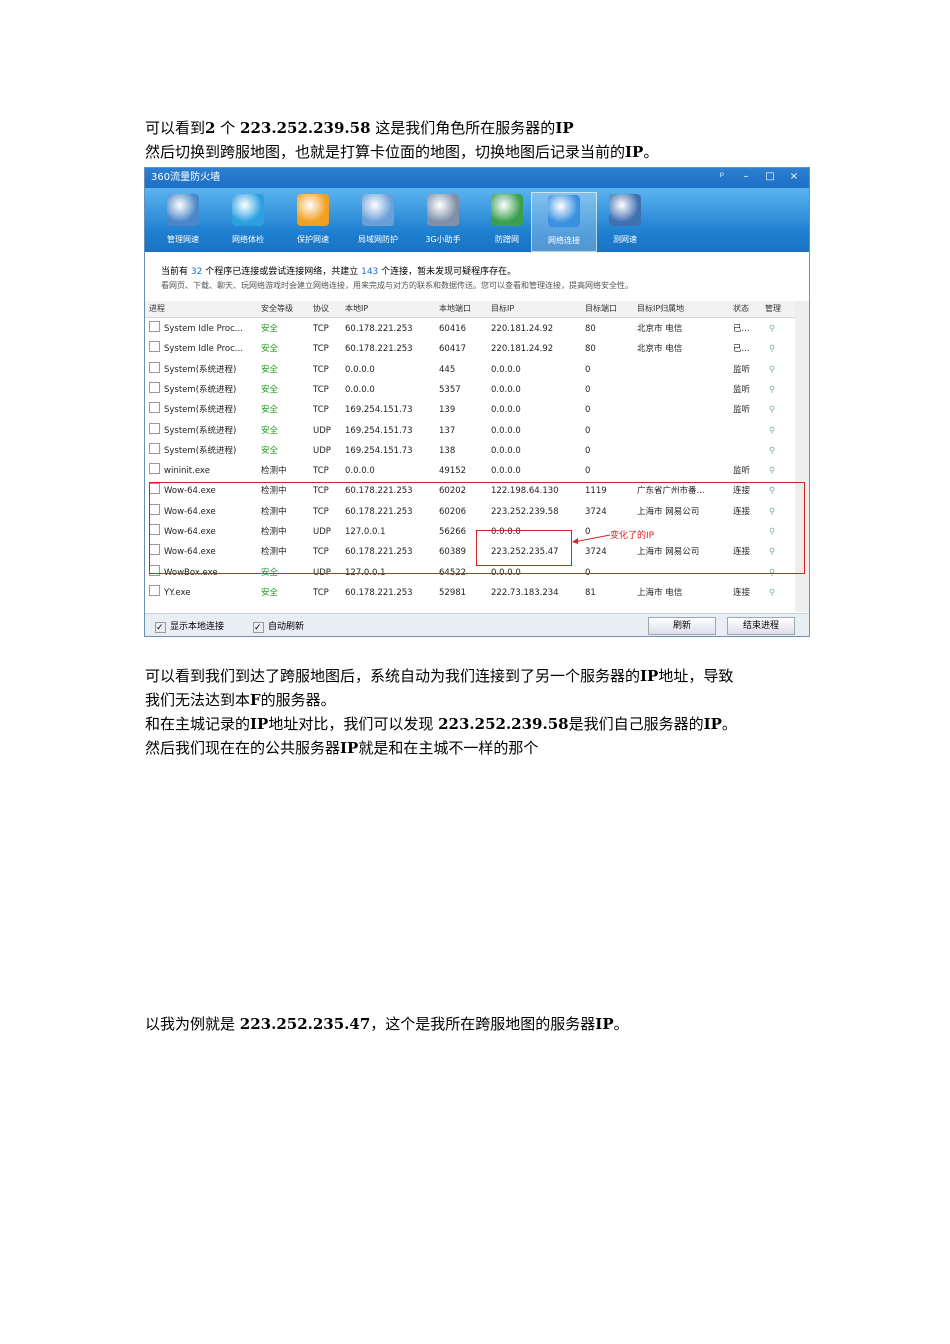  What do you see at coordinates (157, 309) in the screenshot?
I see `column-header: 进程` at bounding box center [157, 309].